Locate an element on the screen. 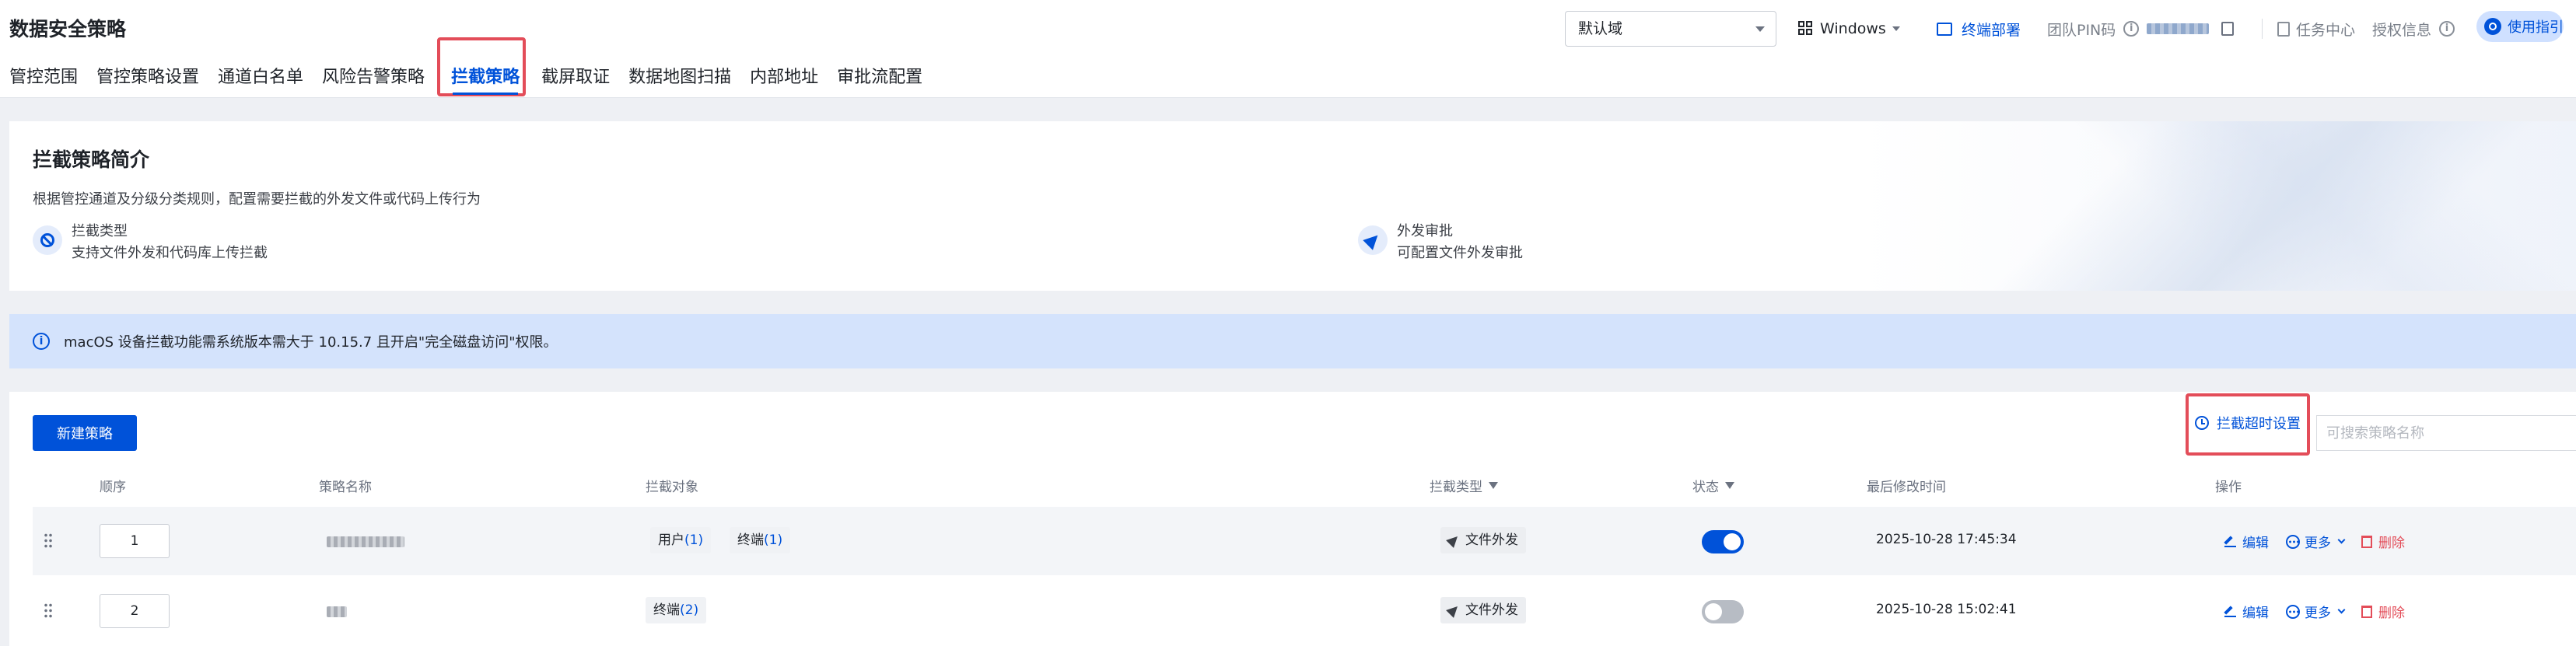 This screenshot has height=646, width=2576. col-header-status: 状态 is located at coordinates (1713, 485).